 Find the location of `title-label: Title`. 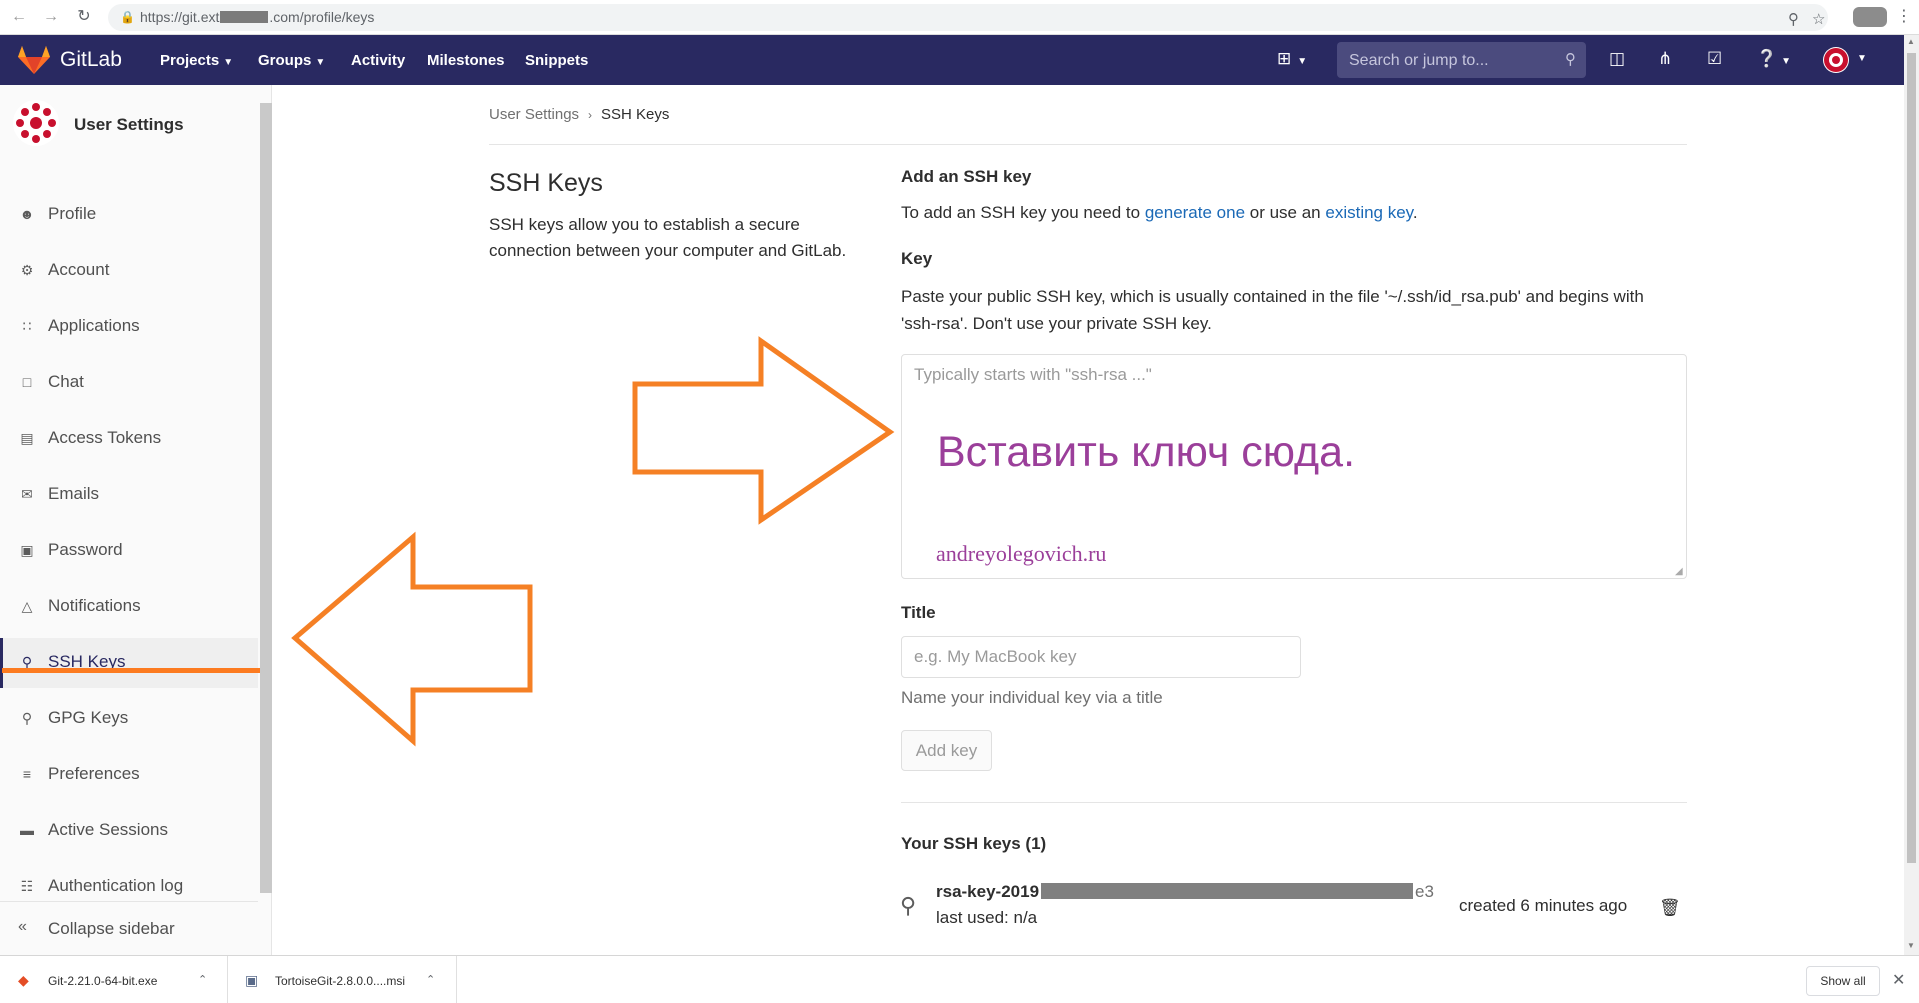

title-label: Title is located at coordinates (918, 612).